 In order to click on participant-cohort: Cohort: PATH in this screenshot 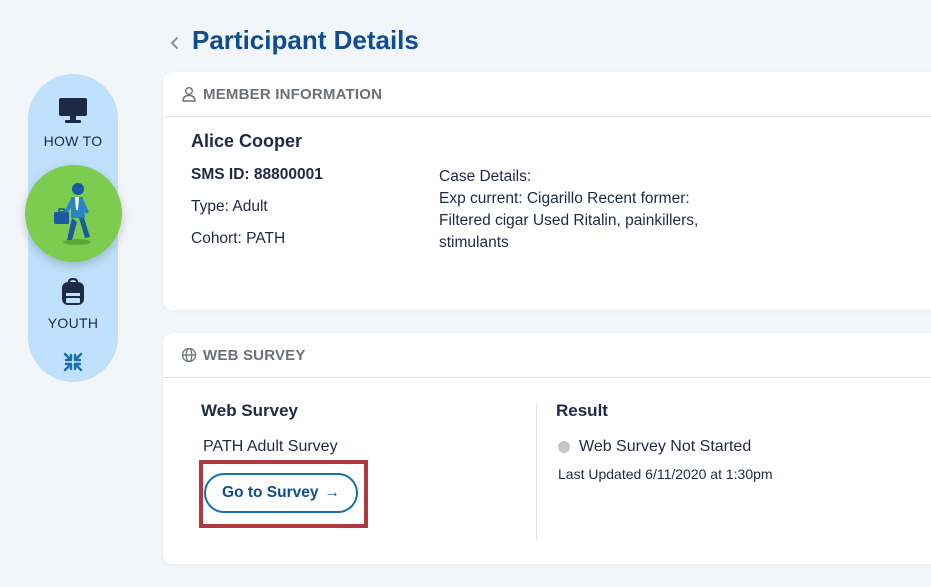, I will do `click(238, 238)`.